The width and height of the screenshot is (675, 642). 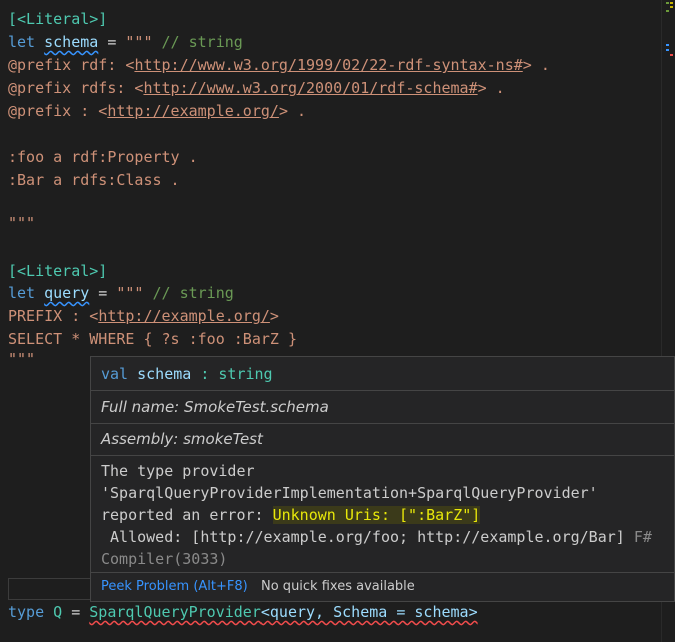 What do you see at coordinates (215, 407) in the screenshot?
I see `full-name-text: Full name: SmokeTest.schema` at bounding box center [215, 407].